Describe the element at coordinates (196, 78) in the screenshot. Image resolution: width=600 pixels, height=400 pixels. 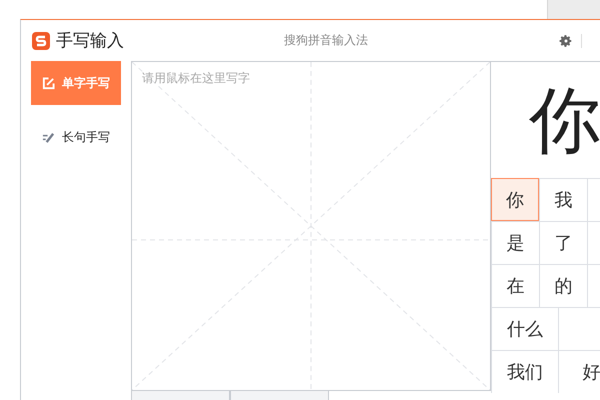
I see `canvas-placeholder: 请用鼠标在这里写字` at that location.